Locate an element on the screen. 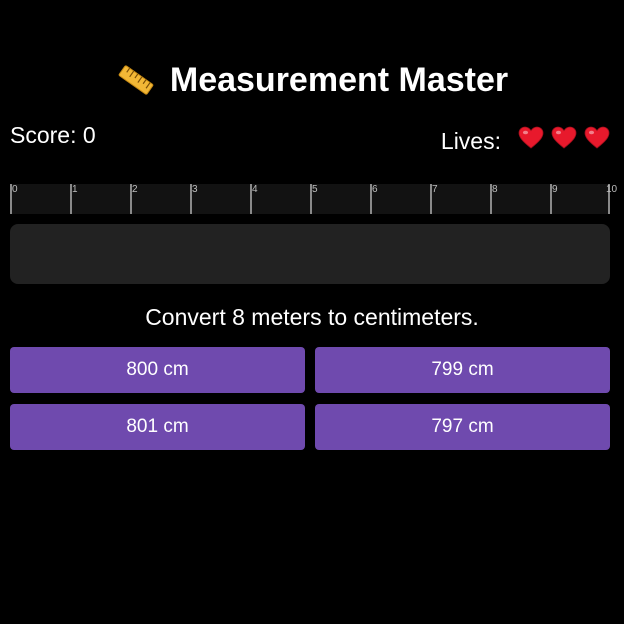 The height and width of the screenshot is (624, 624). game-title: Measurement Master is located at coordinates (339, 79).